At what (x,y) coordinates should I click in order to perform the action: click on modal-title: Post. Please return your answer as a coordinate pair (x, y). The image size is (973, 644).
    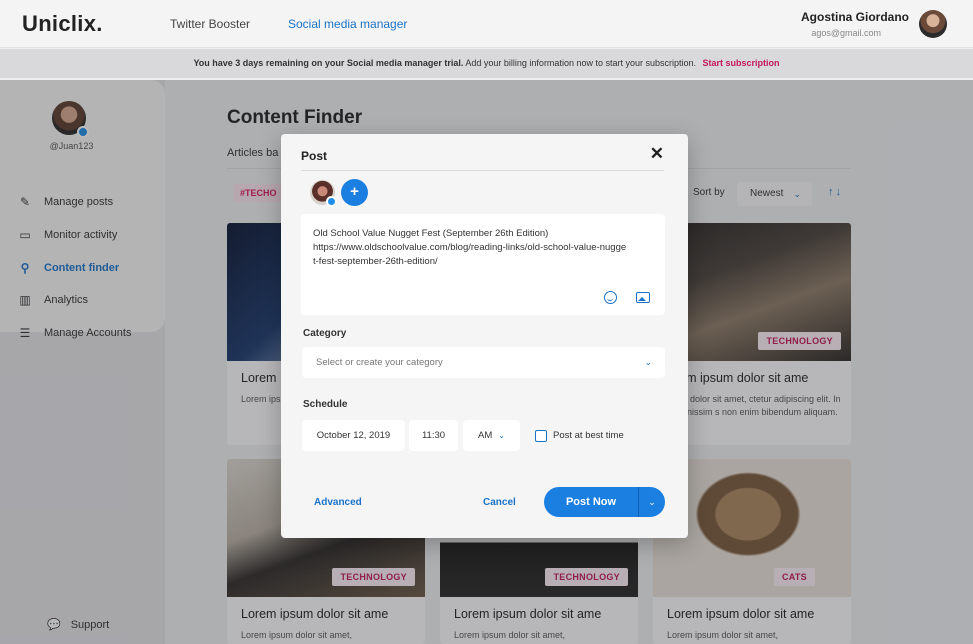
    Looking at the image, I should click on (314, 156).